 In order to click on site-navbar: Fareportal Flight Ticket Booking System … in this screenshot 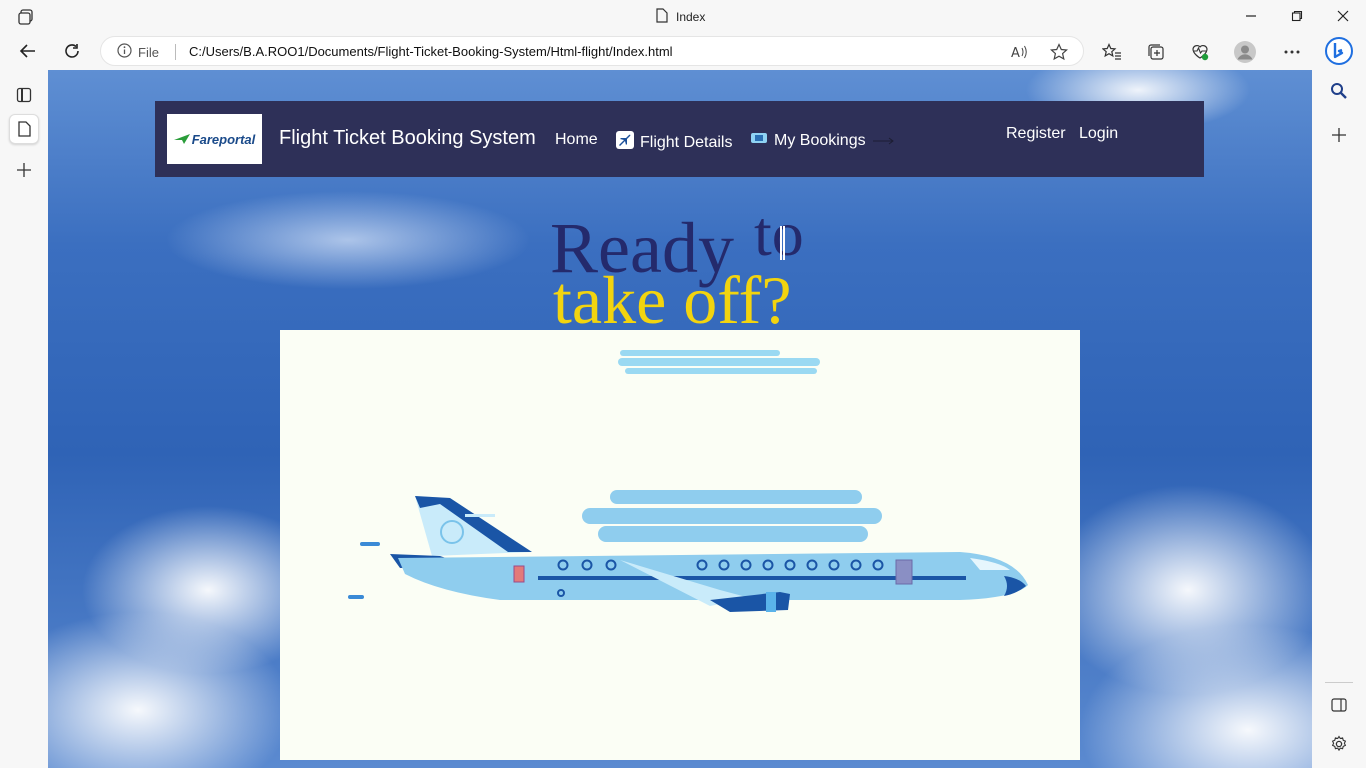, I will do `click(679, 139)`.